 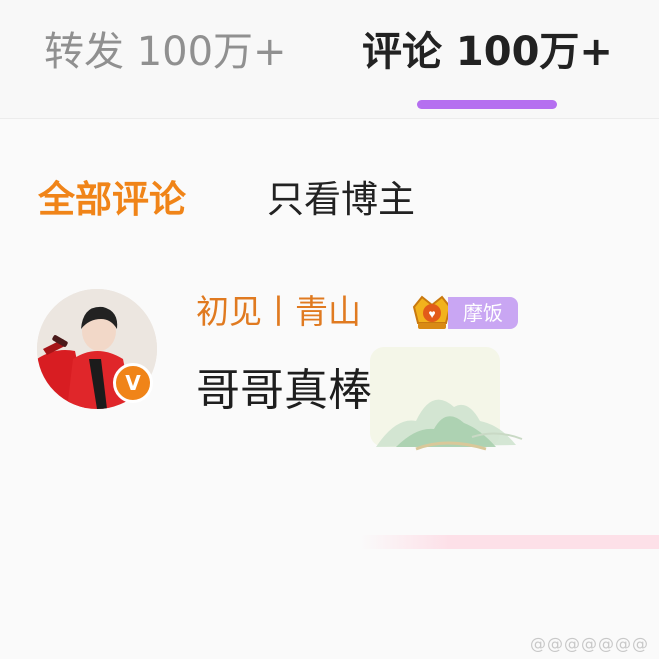 What do you see at coordinates (278, 312) in the screenshot?
I see `comment-username: 初见丨青山` at bounding box center [278, 312].